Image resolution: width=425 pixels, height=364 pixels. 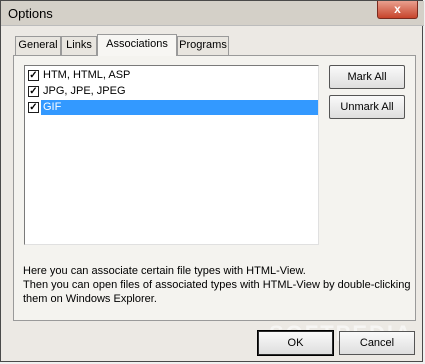 What do you see at coordinates (30, 13) in the screenshot?
I see `window-title: Options` at bounding box center [30, 13].